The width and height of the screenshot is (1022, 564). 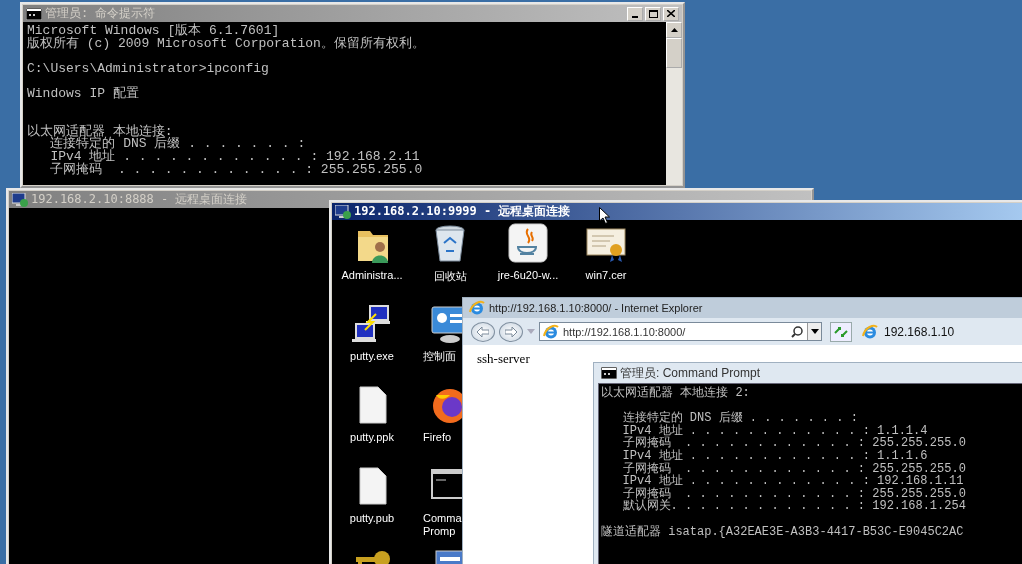 I want to click on address-bar: http://192.168.1.10:8000/, so click(x=680, y=331).